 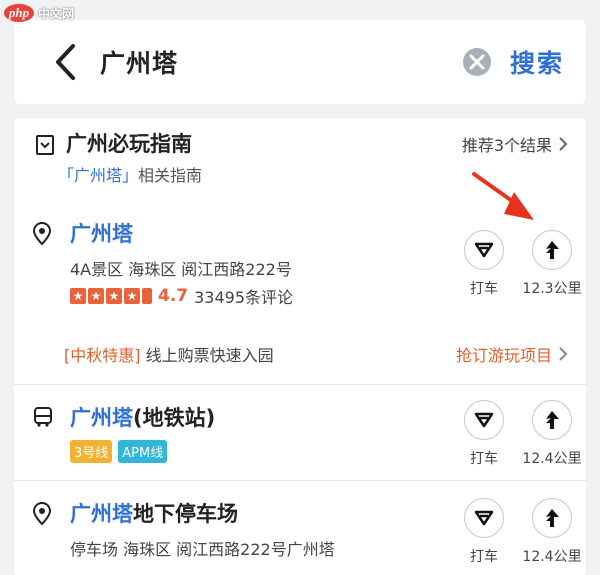 I want to click on metro-line-tag: 3号线, so click(x=91, y=451).